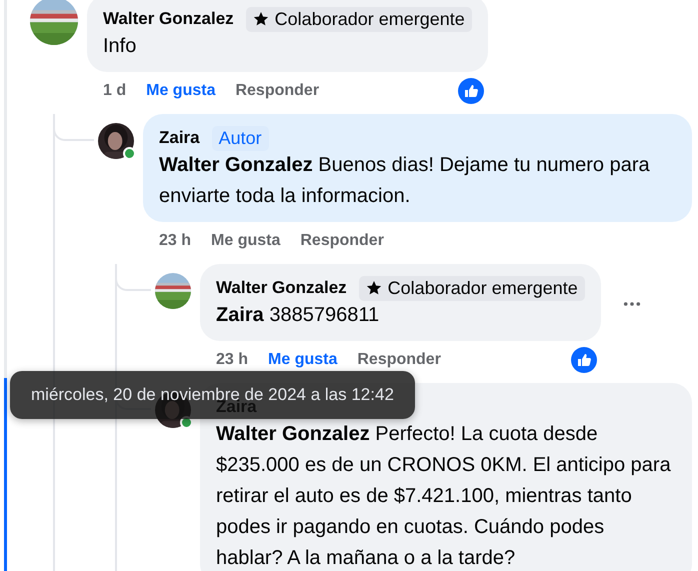 This screenshot has height=571, width=698. What do you see at coordinates (405, 181) in the screenshot?
I see `comment-text: Walter Gonzalez Buenos dias! Dejame tu numero para enviarte toda la informacion.` at bounding box center [405, 181].